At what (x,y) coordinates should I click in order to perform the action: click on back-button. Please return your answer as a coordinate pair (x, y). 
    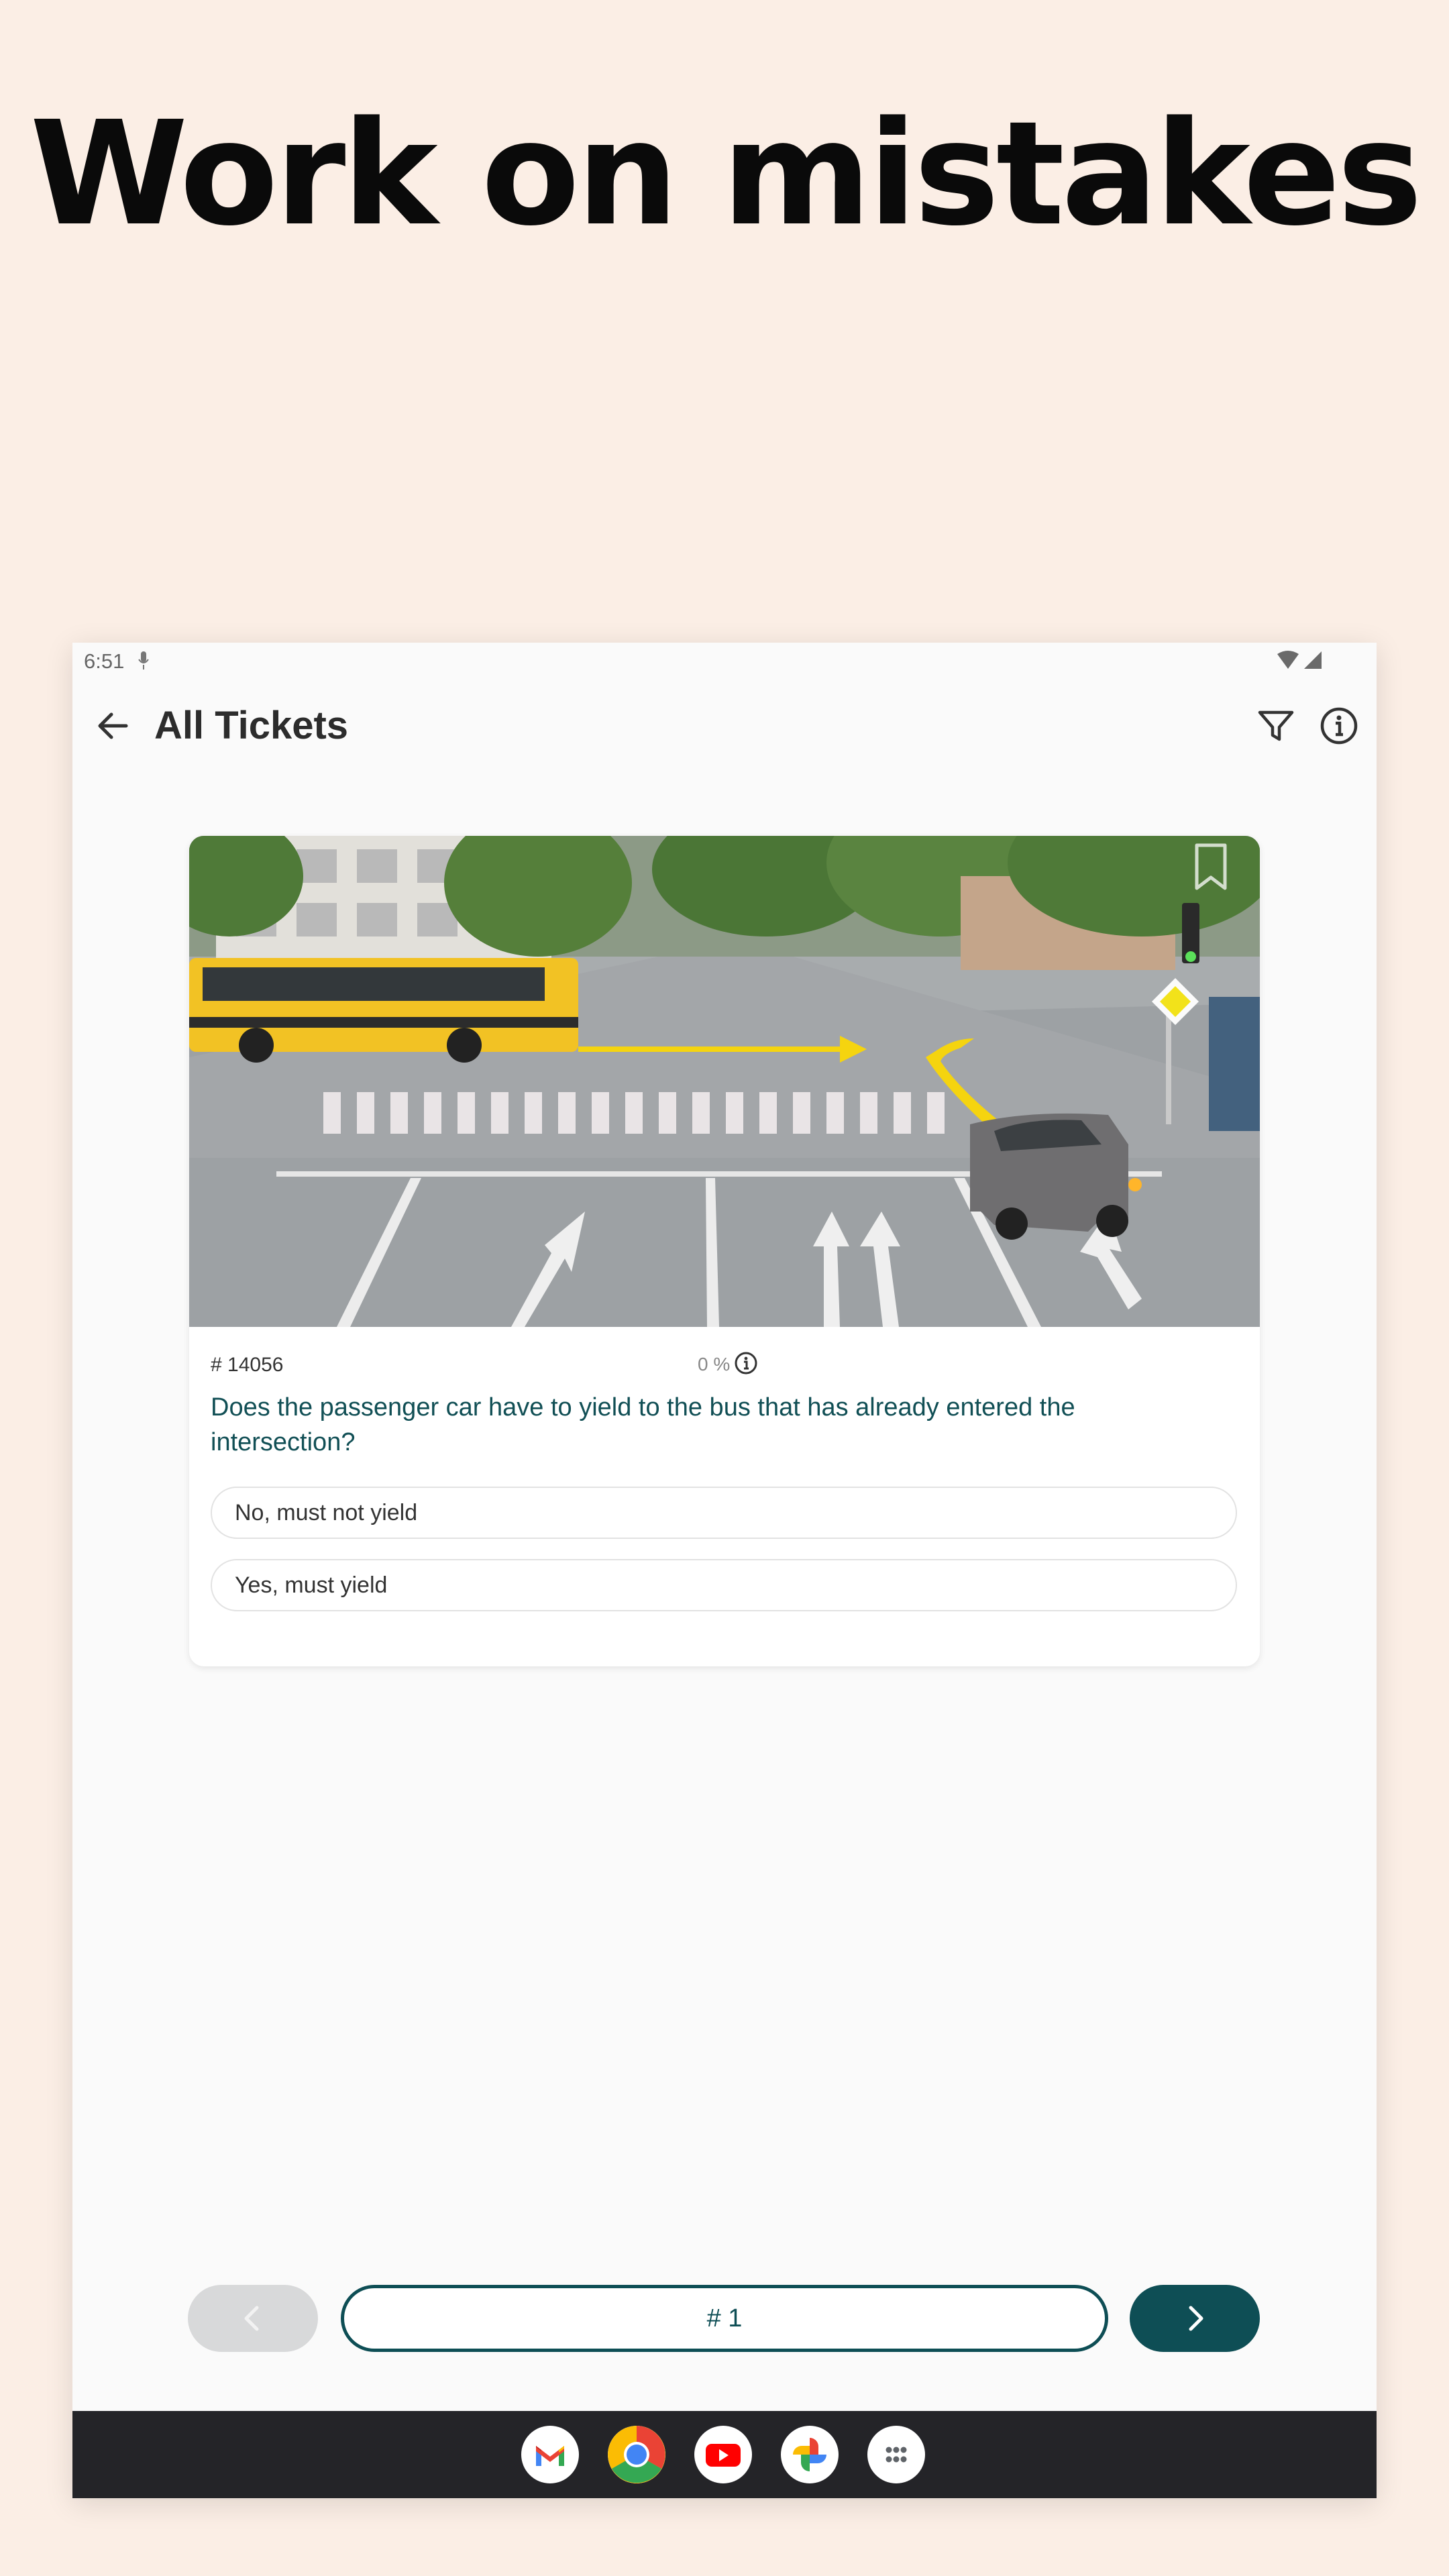
    Looking at the image, I should click on (112, 725).